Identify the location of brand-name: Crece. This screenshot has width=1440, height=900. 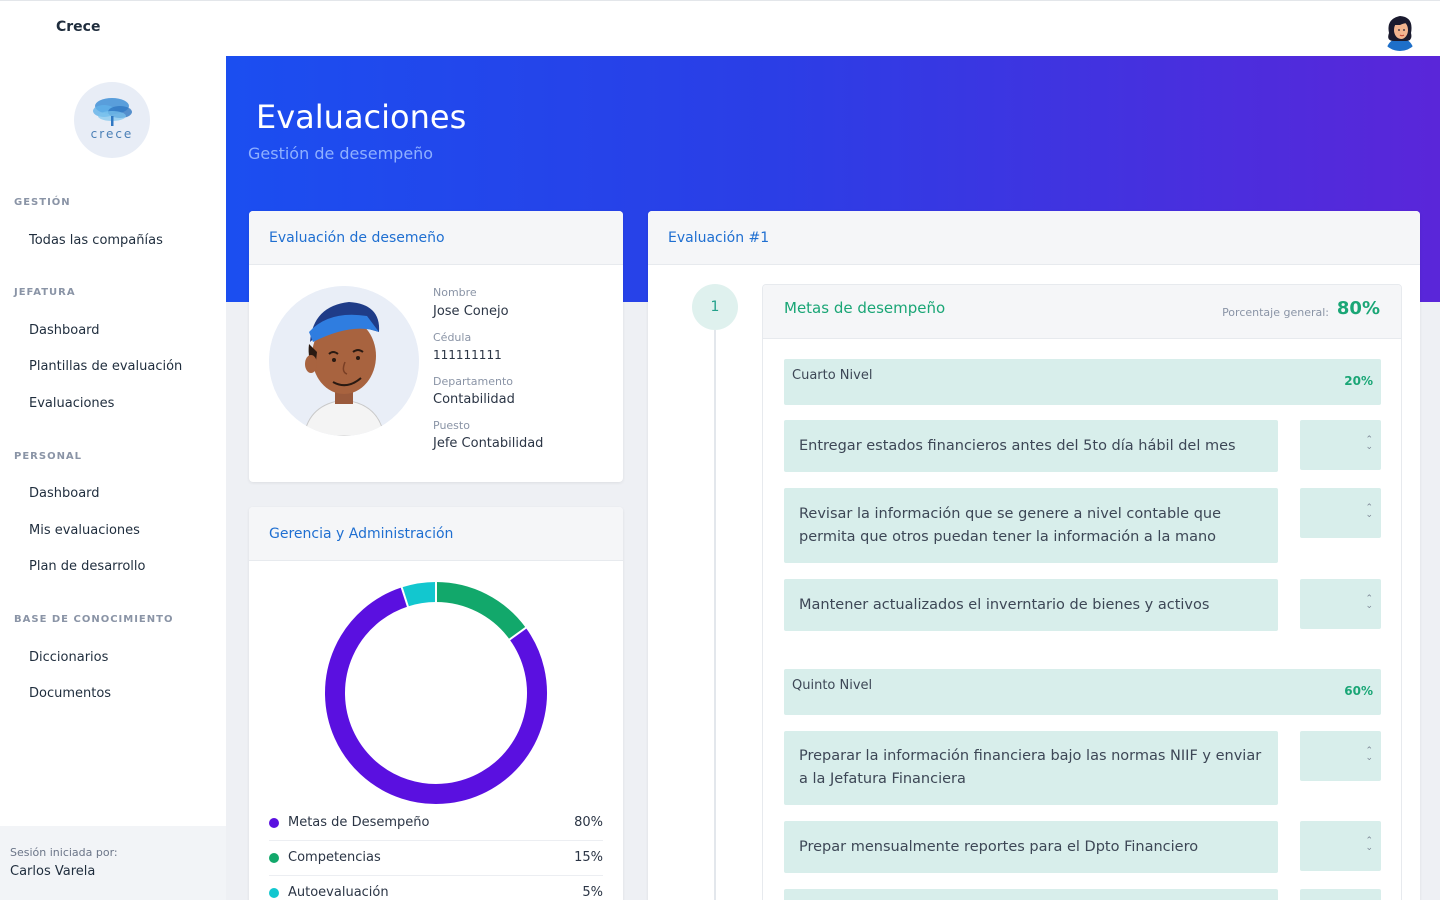
(78, 27).